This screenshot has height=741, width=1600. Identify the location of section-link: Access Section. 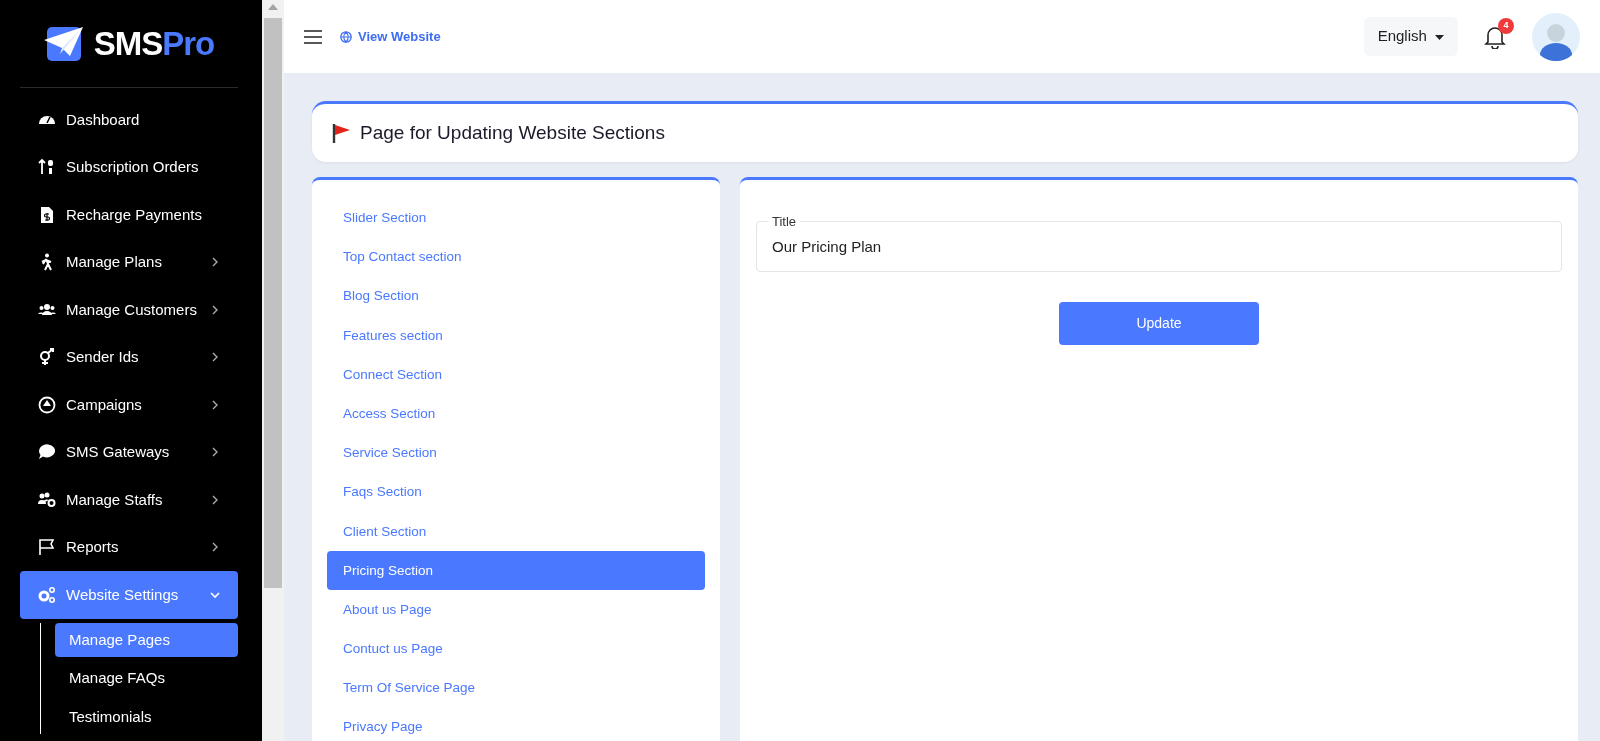
(516, 413).